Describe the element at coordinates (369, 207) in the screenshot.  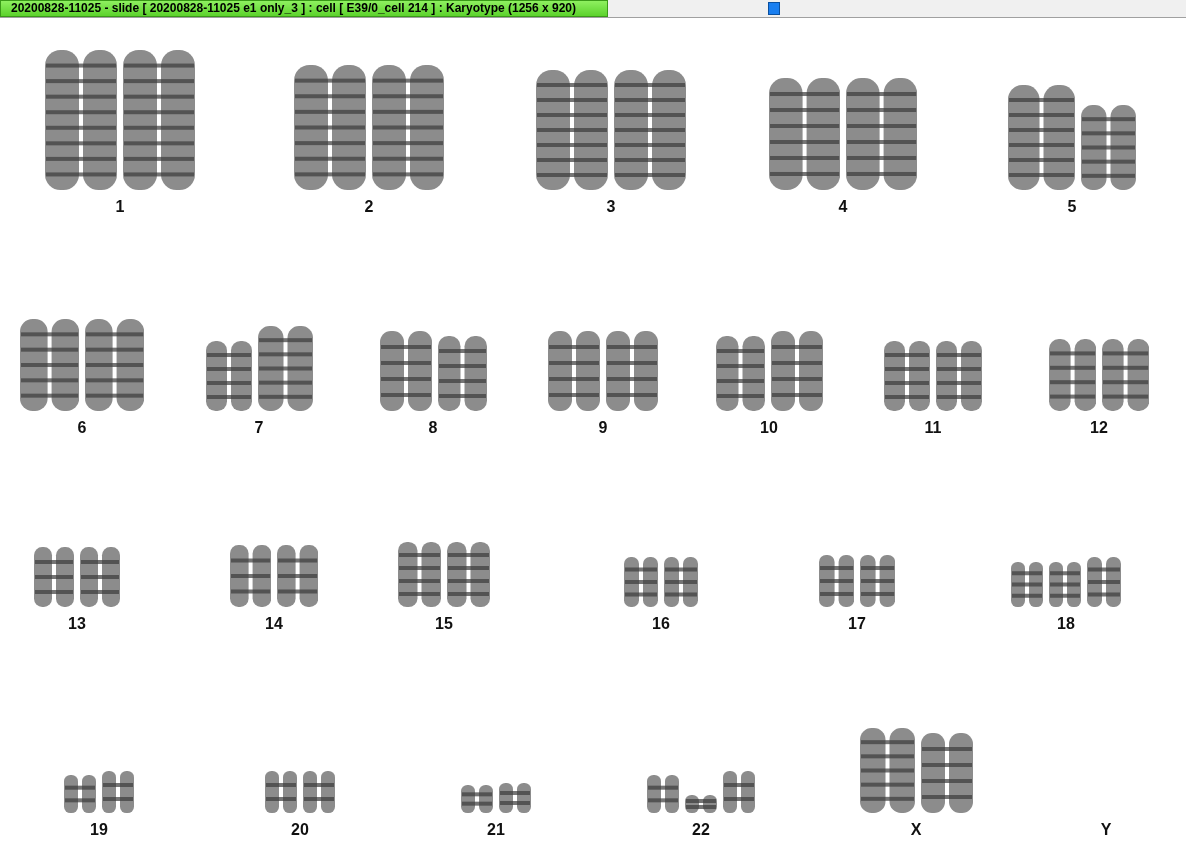
I see `chromosome-label: 2` at that location.